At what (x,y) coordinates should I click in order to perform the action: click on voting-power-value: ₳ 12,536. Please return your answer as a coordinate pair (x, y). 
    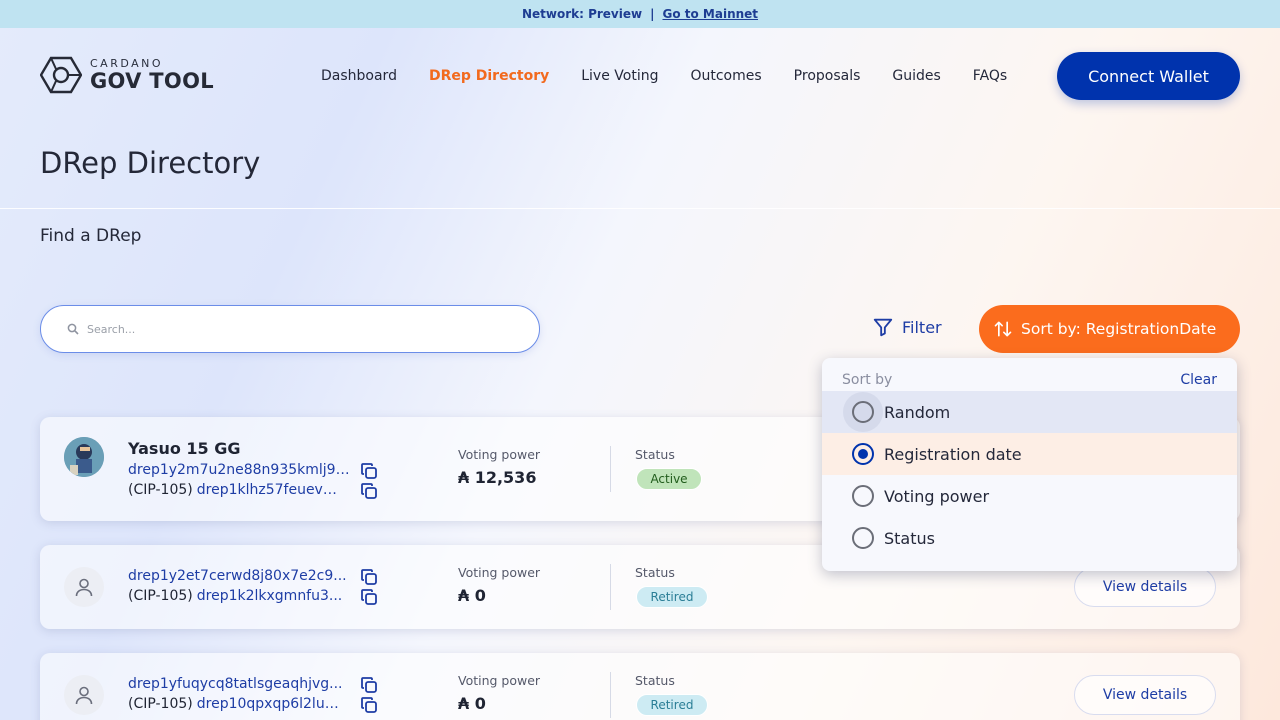
    Looking at the image, I should click on (497, 477).